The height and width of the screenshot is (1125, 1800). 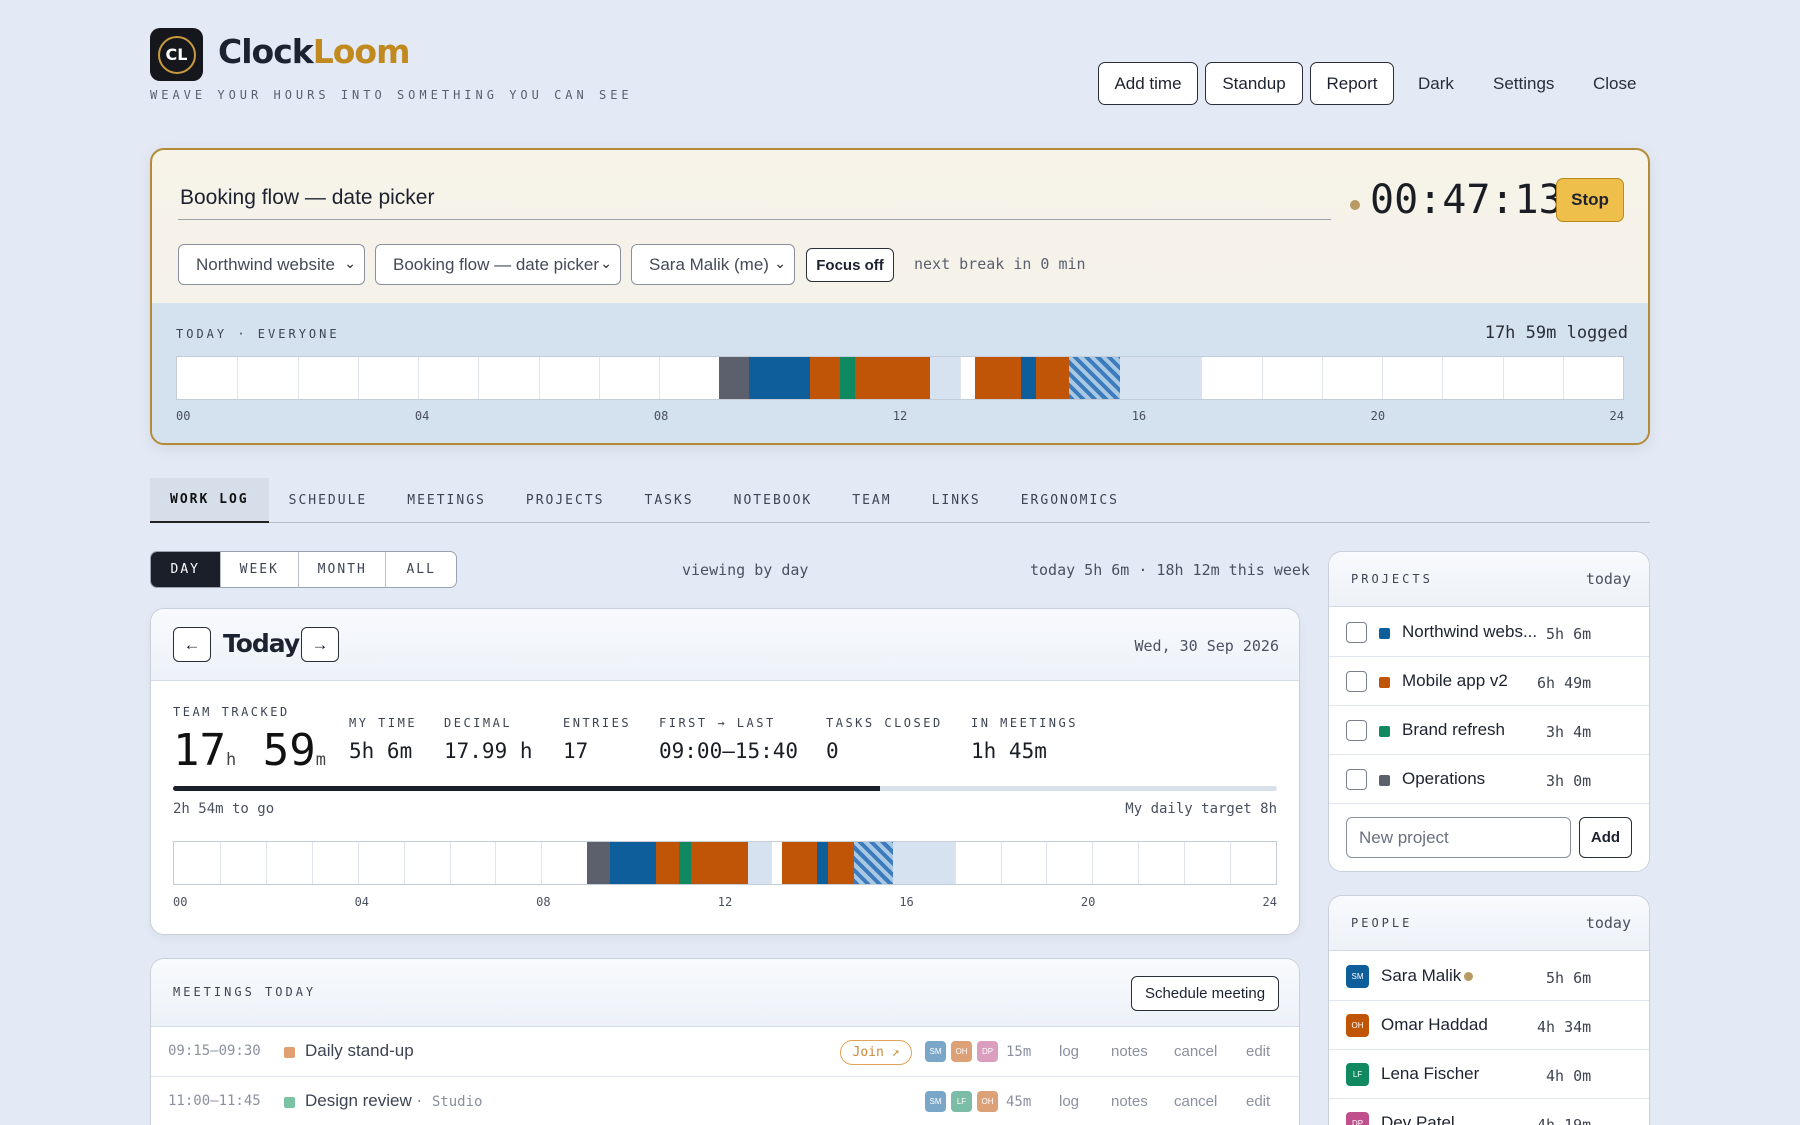 What do you see at coordinates (1019, 1052) in the screenshot?
I see `meeting-duration: 15m` at bounding box center [1019, 1052].